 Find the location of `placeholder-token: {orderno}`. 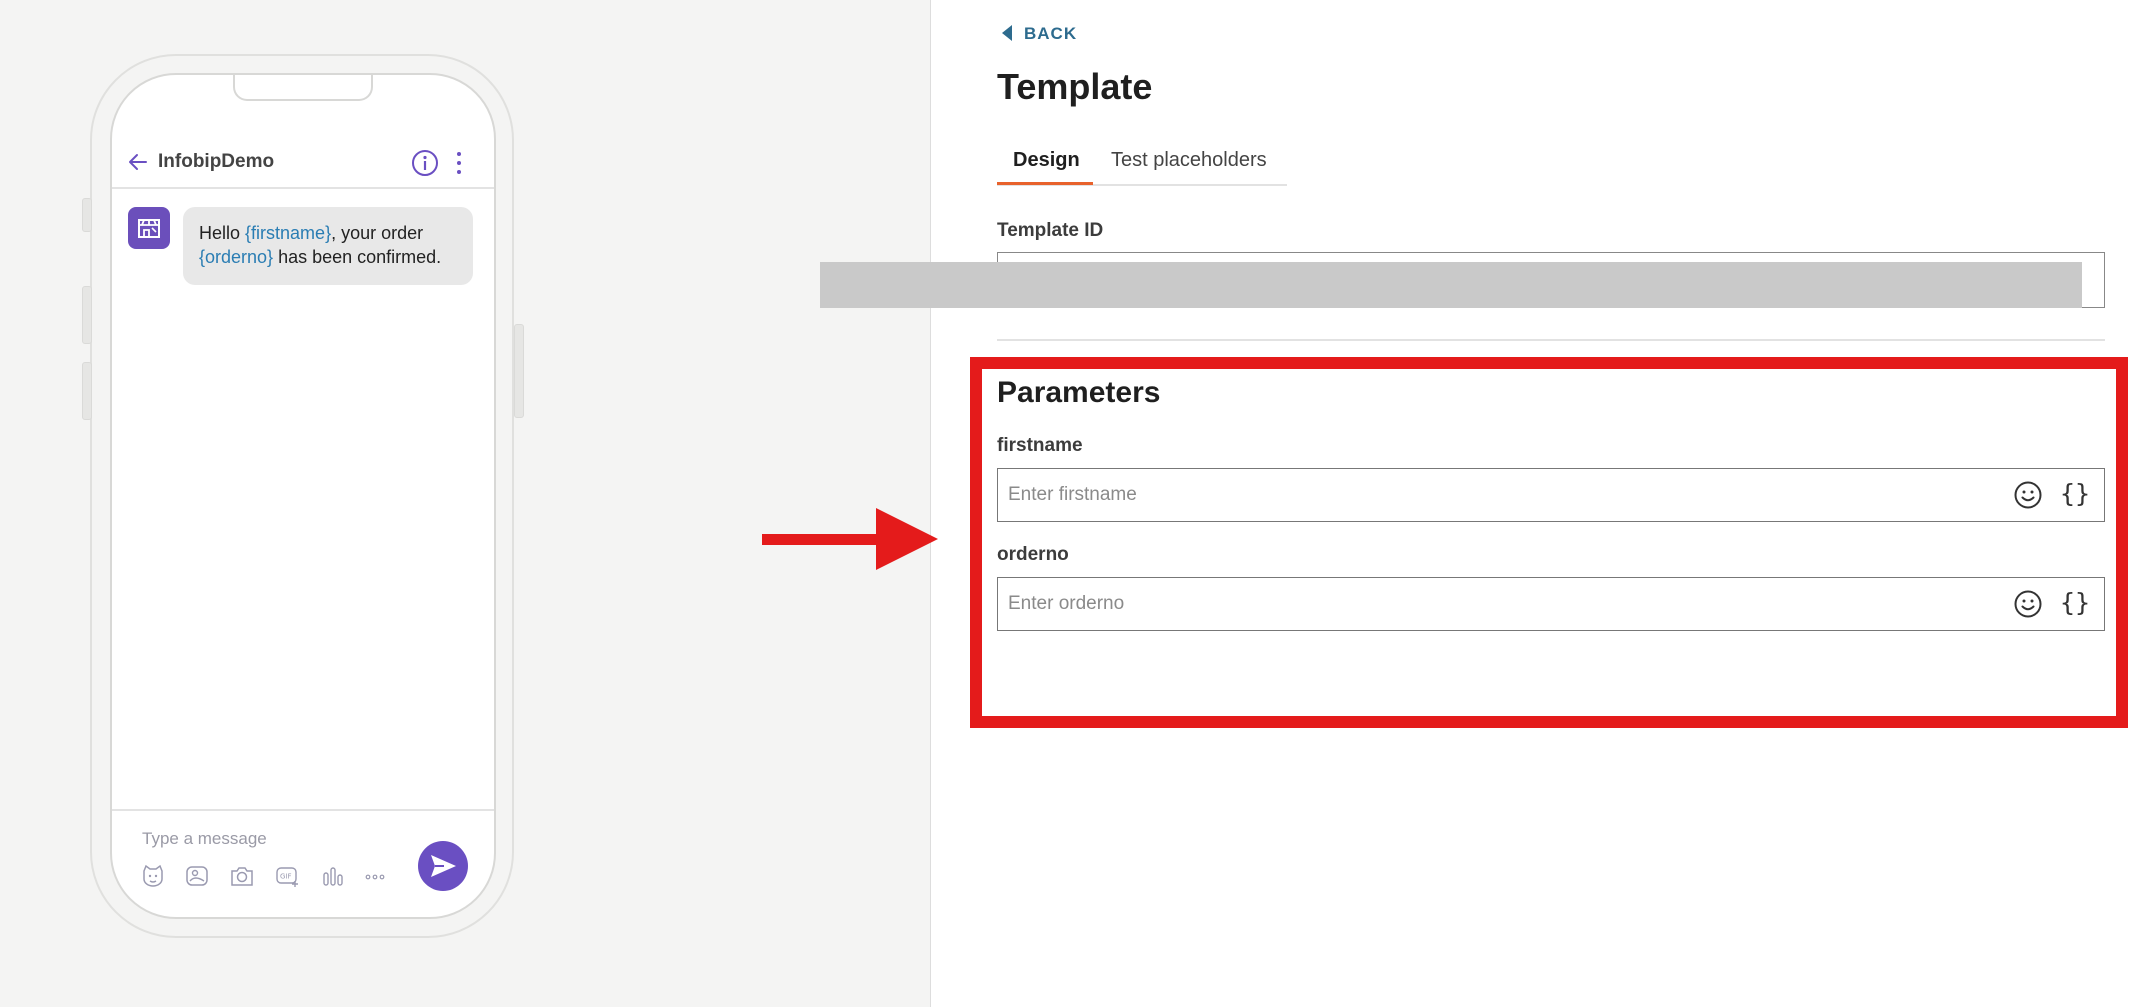

placeholder-token: {orderno} is located at coordinates (236, 257).